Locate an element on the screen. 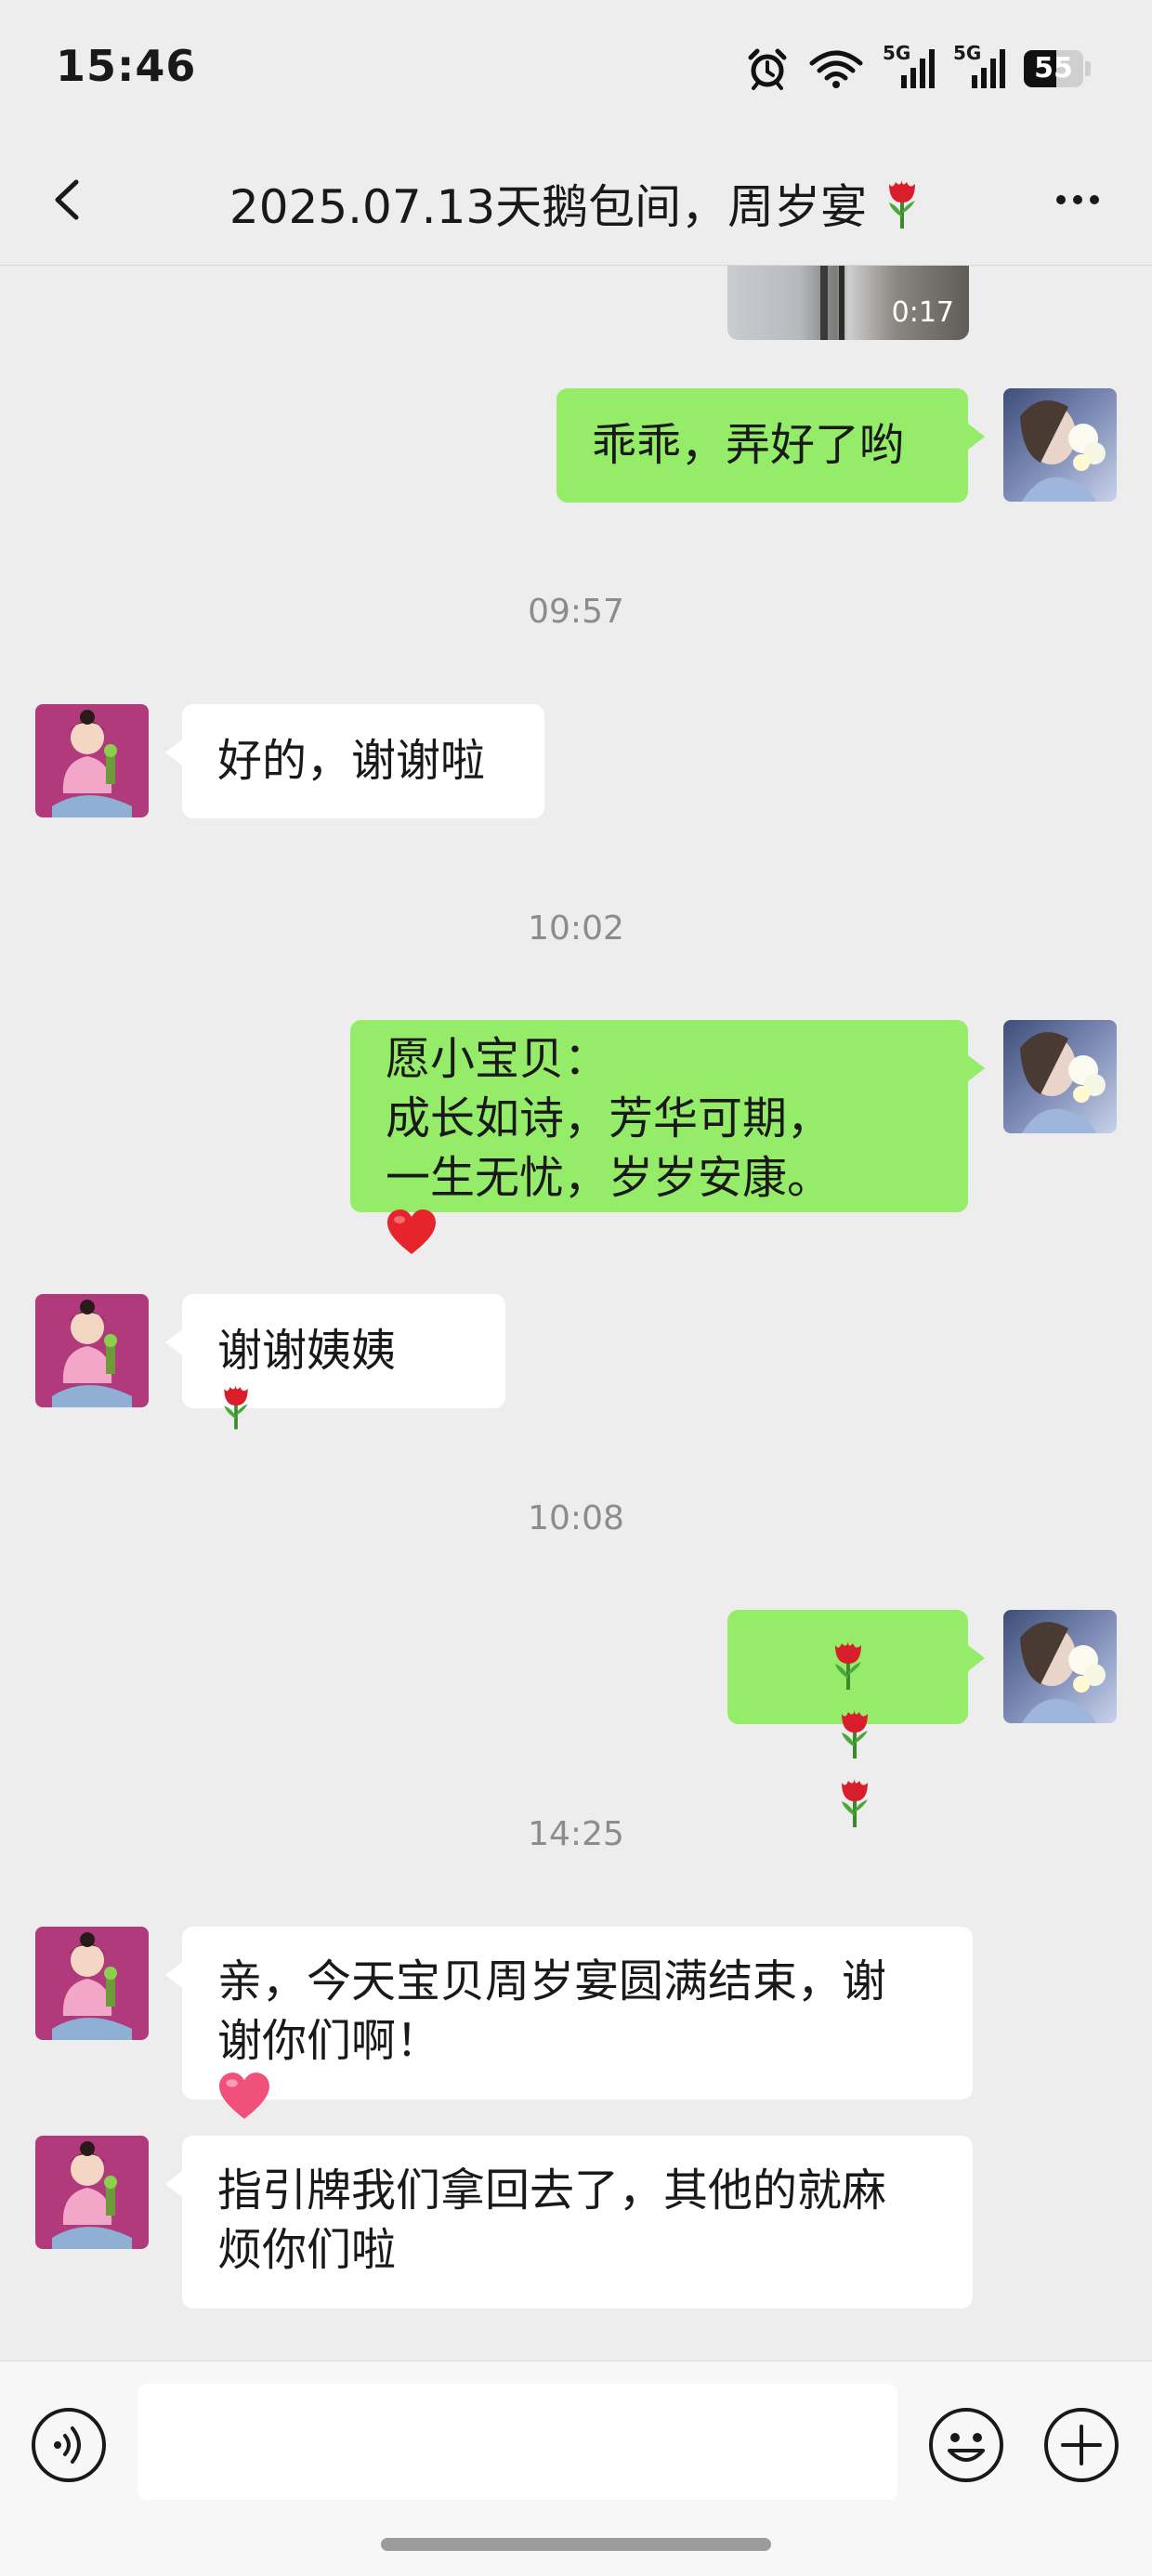  timestamp: 09:57 is located at coordinates (576, 612).